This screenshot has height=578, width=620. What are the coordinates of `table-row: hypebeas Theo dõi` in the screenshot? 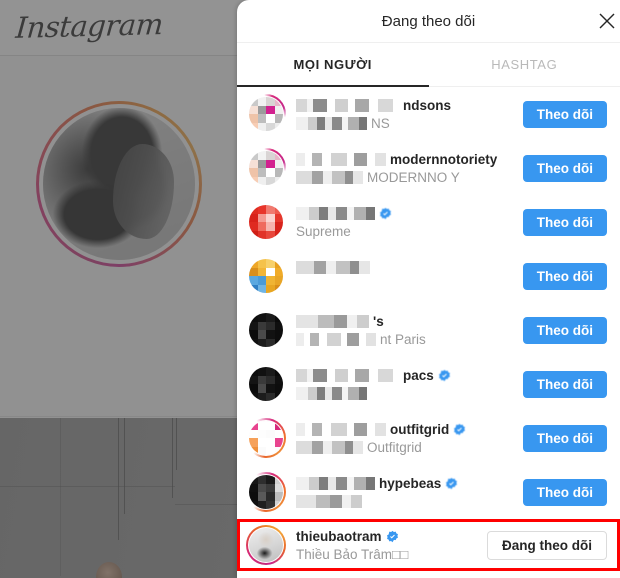 It's located at (428, 492).